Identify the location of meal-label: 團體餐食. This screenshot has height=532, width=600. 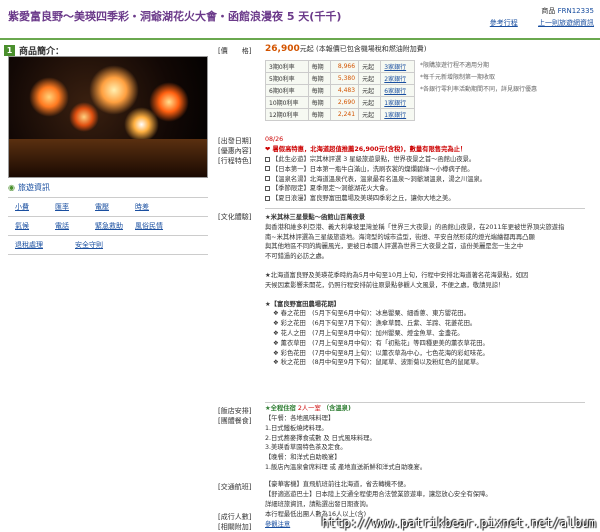
(234, 421).